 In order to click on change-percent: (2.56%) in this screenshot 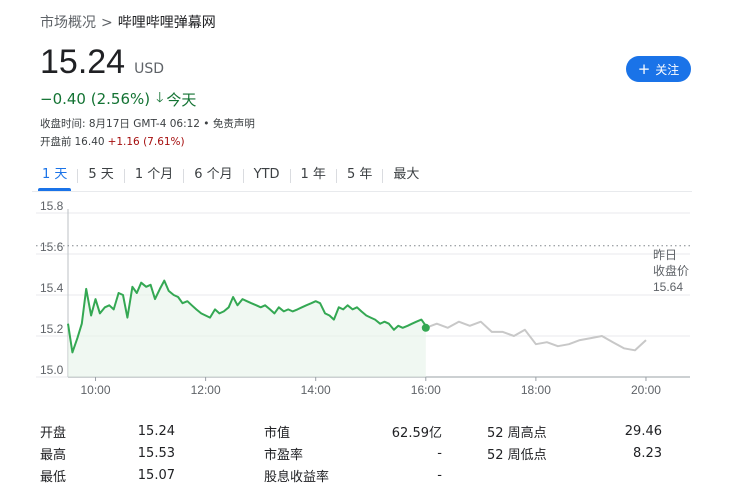, I will do `click(120, 99)`.